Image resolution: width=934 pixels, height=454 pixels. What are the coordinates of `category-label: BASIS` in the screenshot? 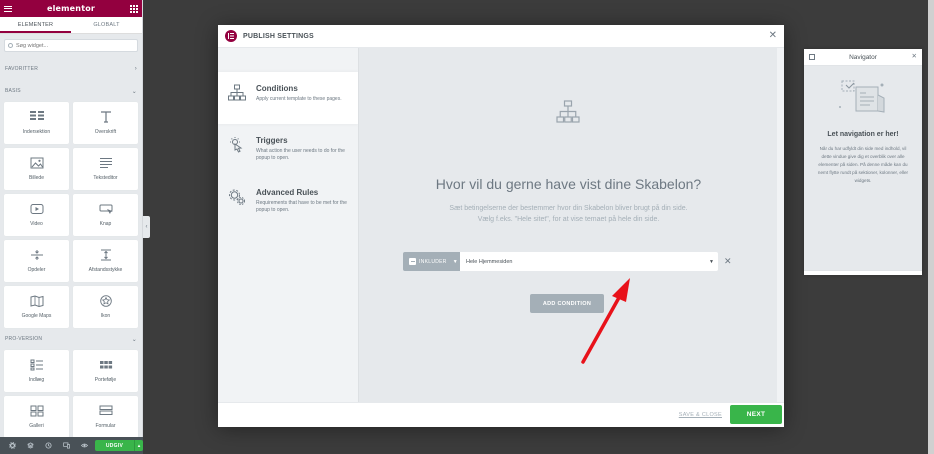 It's located at (13, 91).